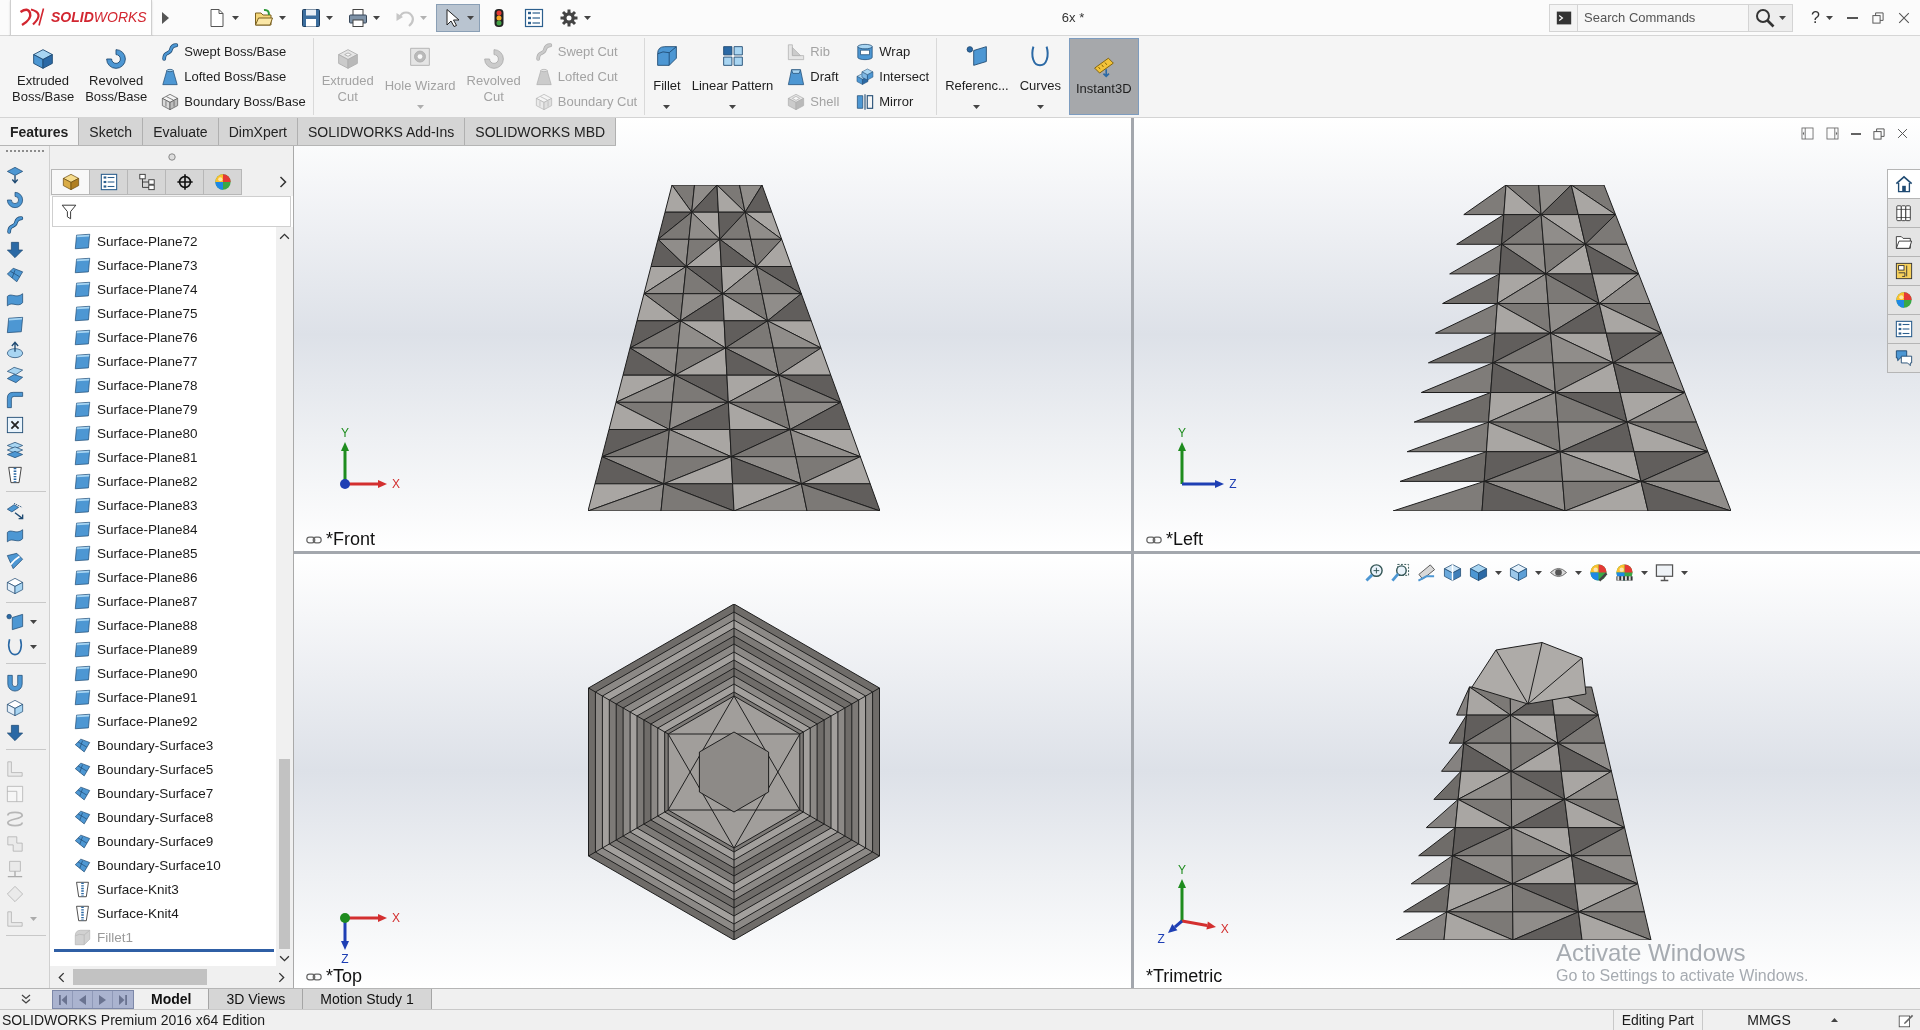  I want to click on ruler-icon, so click(1103, 67).